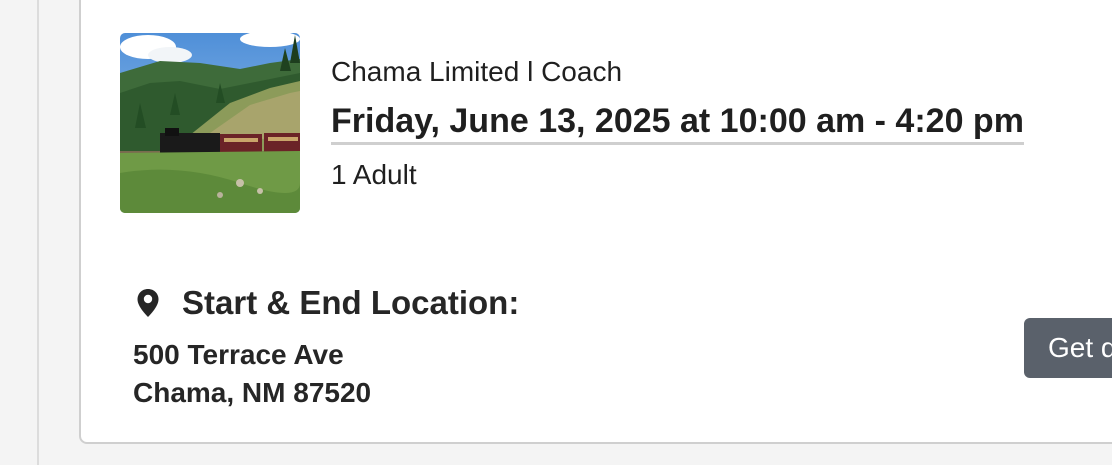  I want to click on left-divider, so click(38, 232).